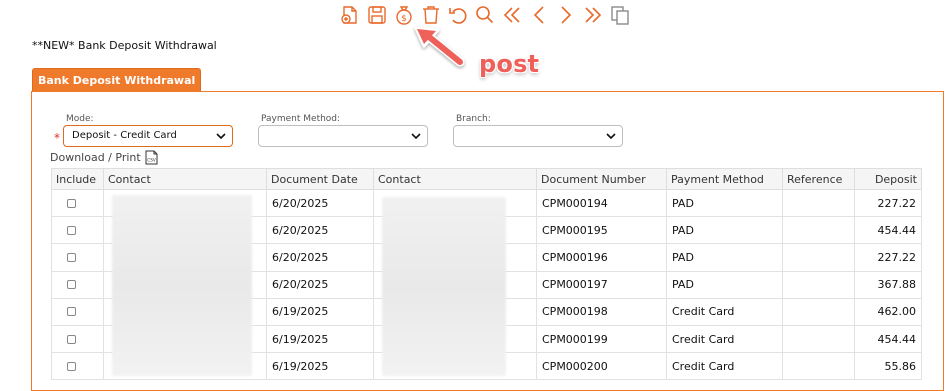  What do you see at coordinates (95, 157) in the screenshot?
I see `download-print-label: Download / Print` at bounding box center [95, 157].